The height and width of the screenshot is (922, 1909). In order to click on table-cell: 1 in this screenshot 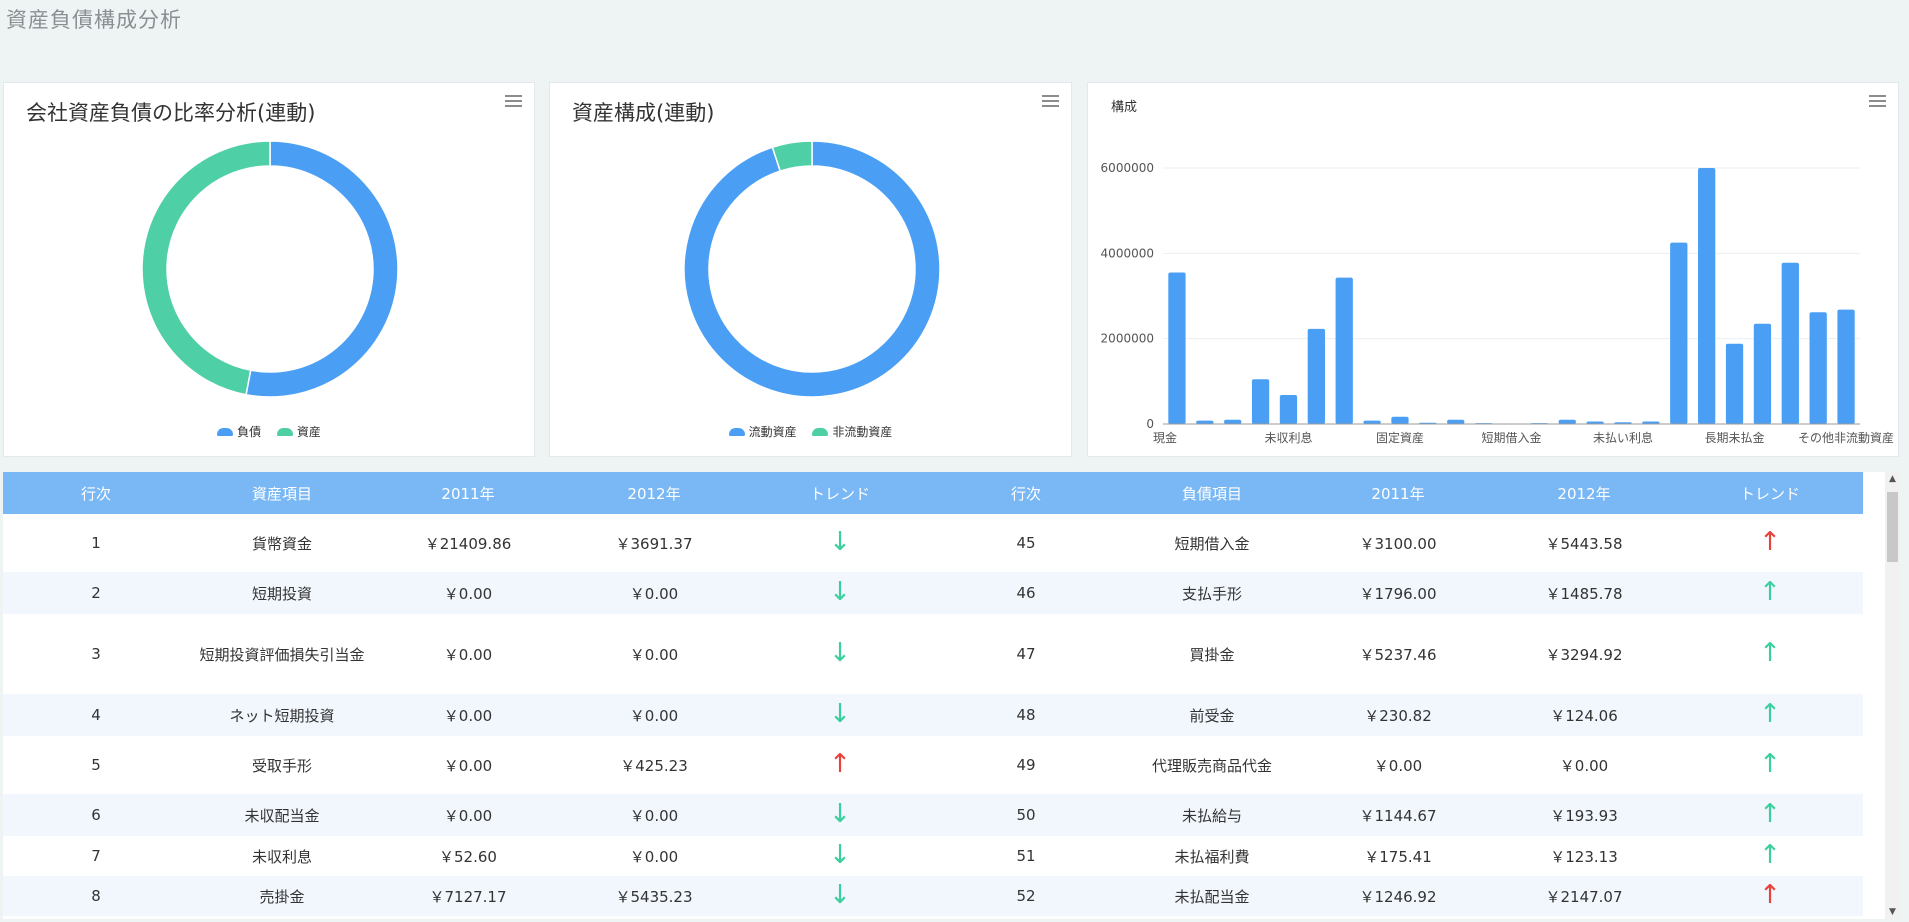, I will do `click(96, 543)`.